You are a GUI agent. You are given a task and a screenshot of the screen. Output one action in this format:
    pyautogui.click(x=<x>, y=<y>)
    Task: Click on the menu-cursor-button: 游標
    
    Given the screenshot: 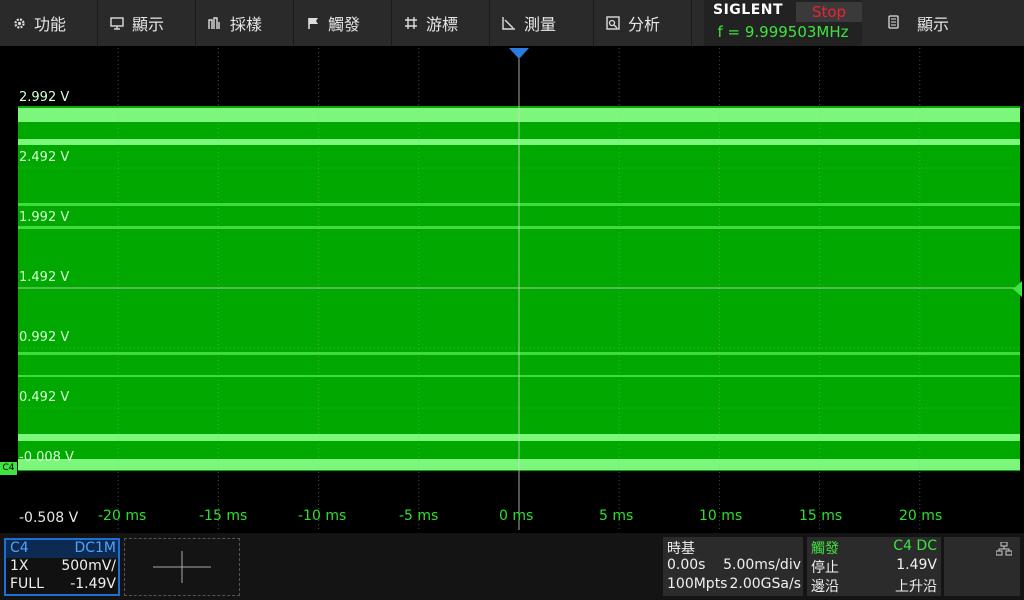 What is the action you would take?
    pyautogui.click(x=441, y=23)
    